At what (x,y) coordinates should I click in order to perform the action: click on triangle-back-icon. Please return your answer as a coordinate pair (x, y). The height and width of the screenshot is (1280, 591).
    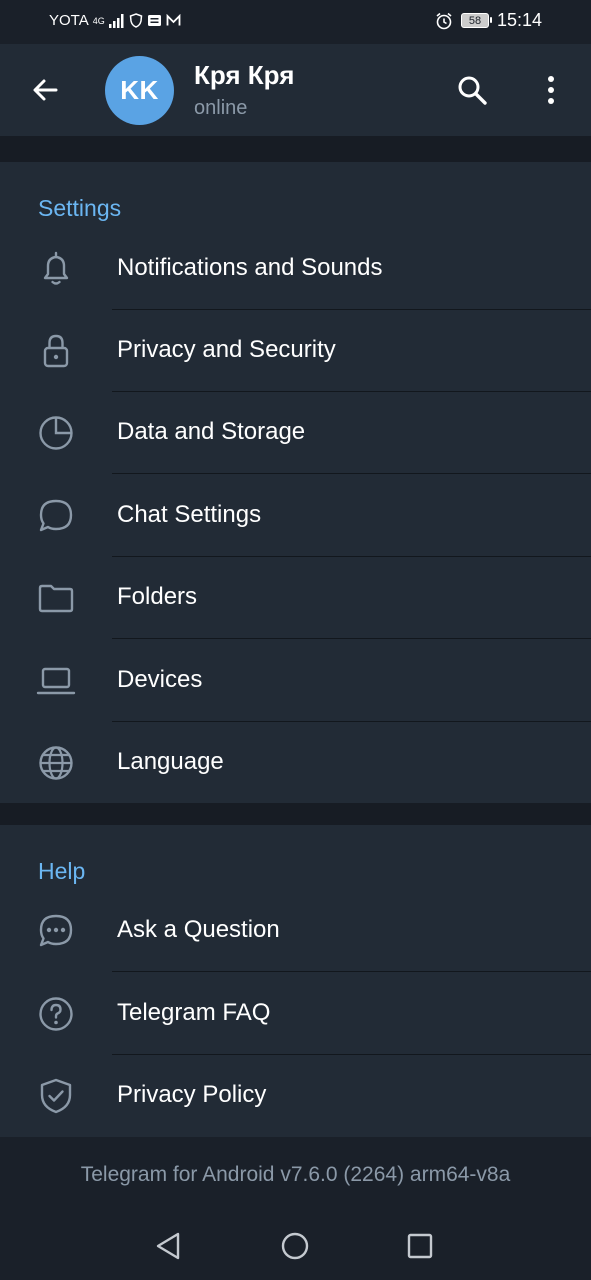
    Looking at the image, I should click on (168, 1246).